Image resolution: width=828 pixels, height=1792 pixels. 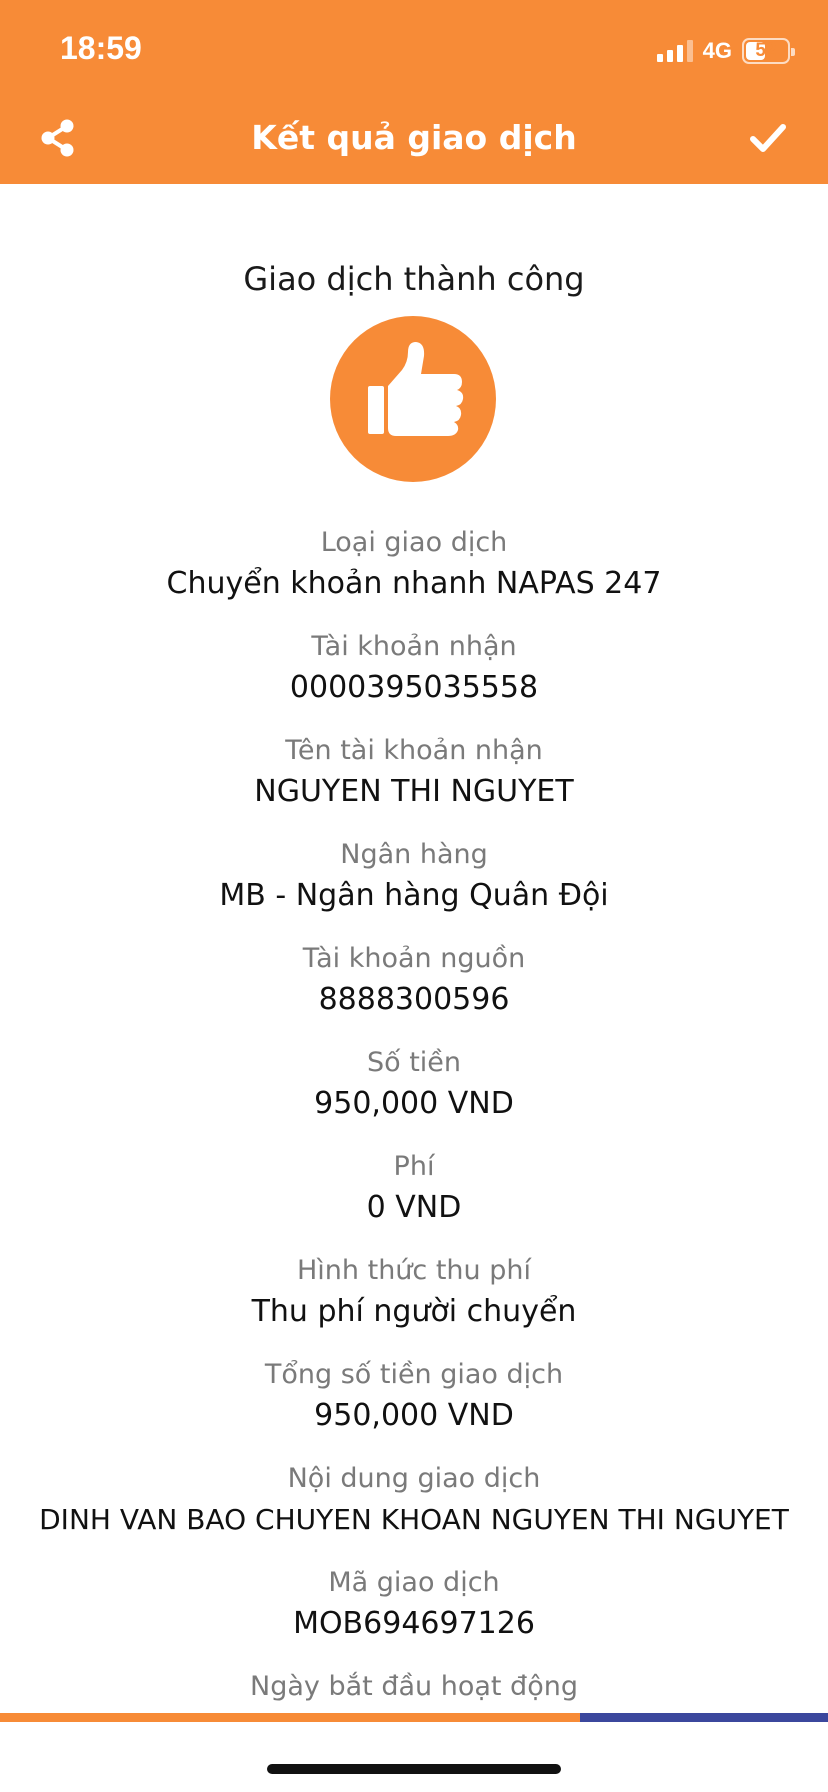 I want to click on field-value: MB - Ngân hàng Quân Đội, so click(x=414, y=895).